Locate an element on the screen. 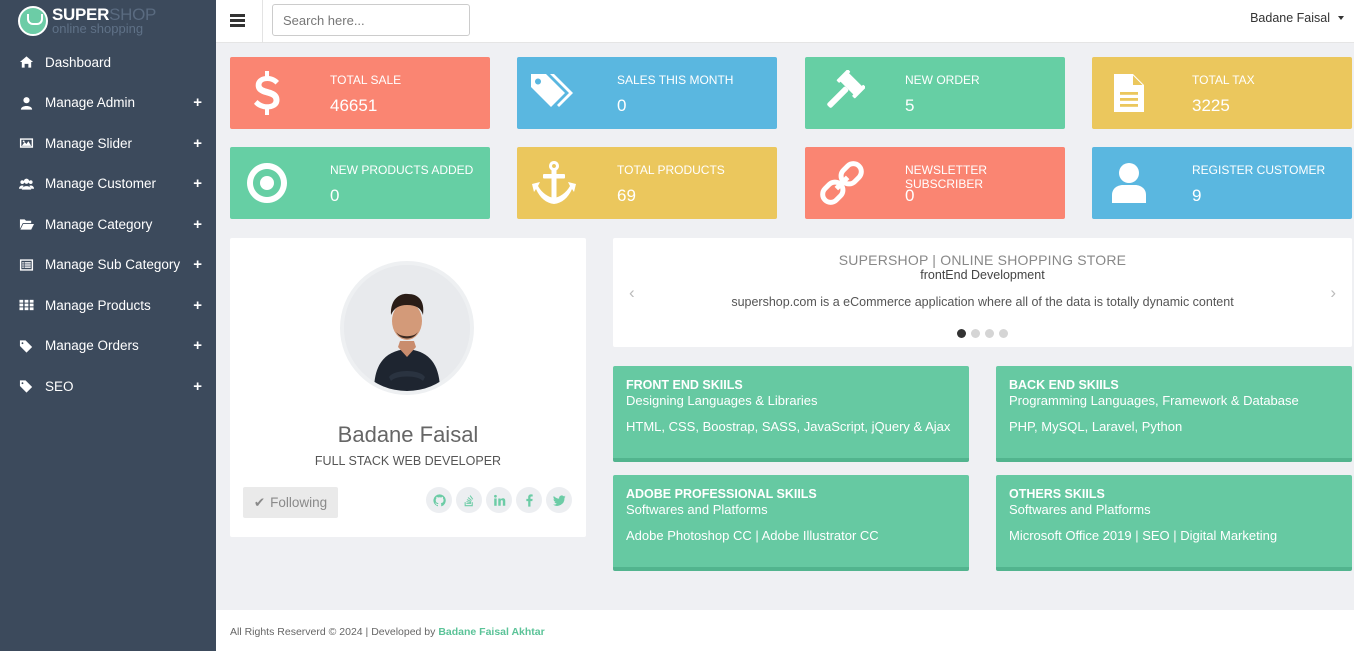 The height and width of the screenshot is (651, 1354). gavel-icon is located at coordinates (842, 93).